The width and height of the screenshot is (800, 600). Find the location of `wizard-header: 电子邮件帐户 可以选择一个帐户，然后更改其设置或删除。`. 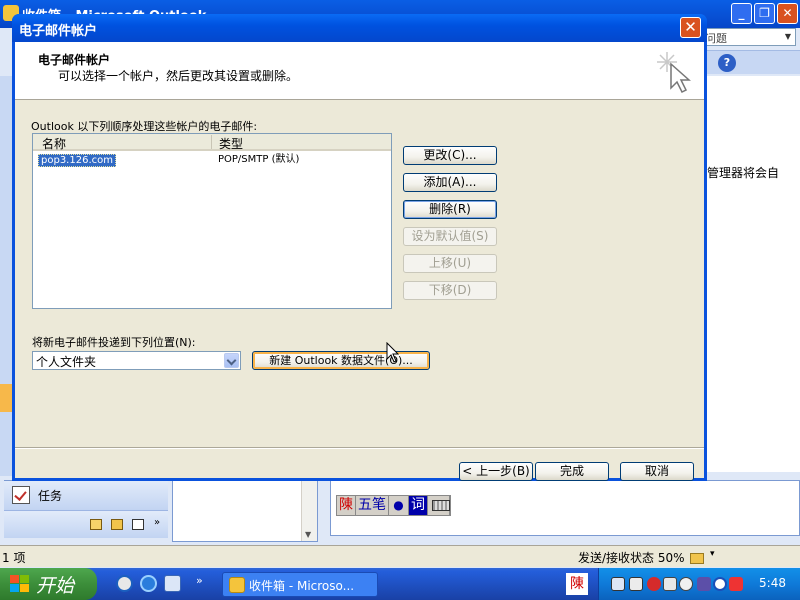

wizard-header: 电子邮件帐户 可以选择一个帐户，然后更改其设置或删除。 is located at coordinates (359, 71).